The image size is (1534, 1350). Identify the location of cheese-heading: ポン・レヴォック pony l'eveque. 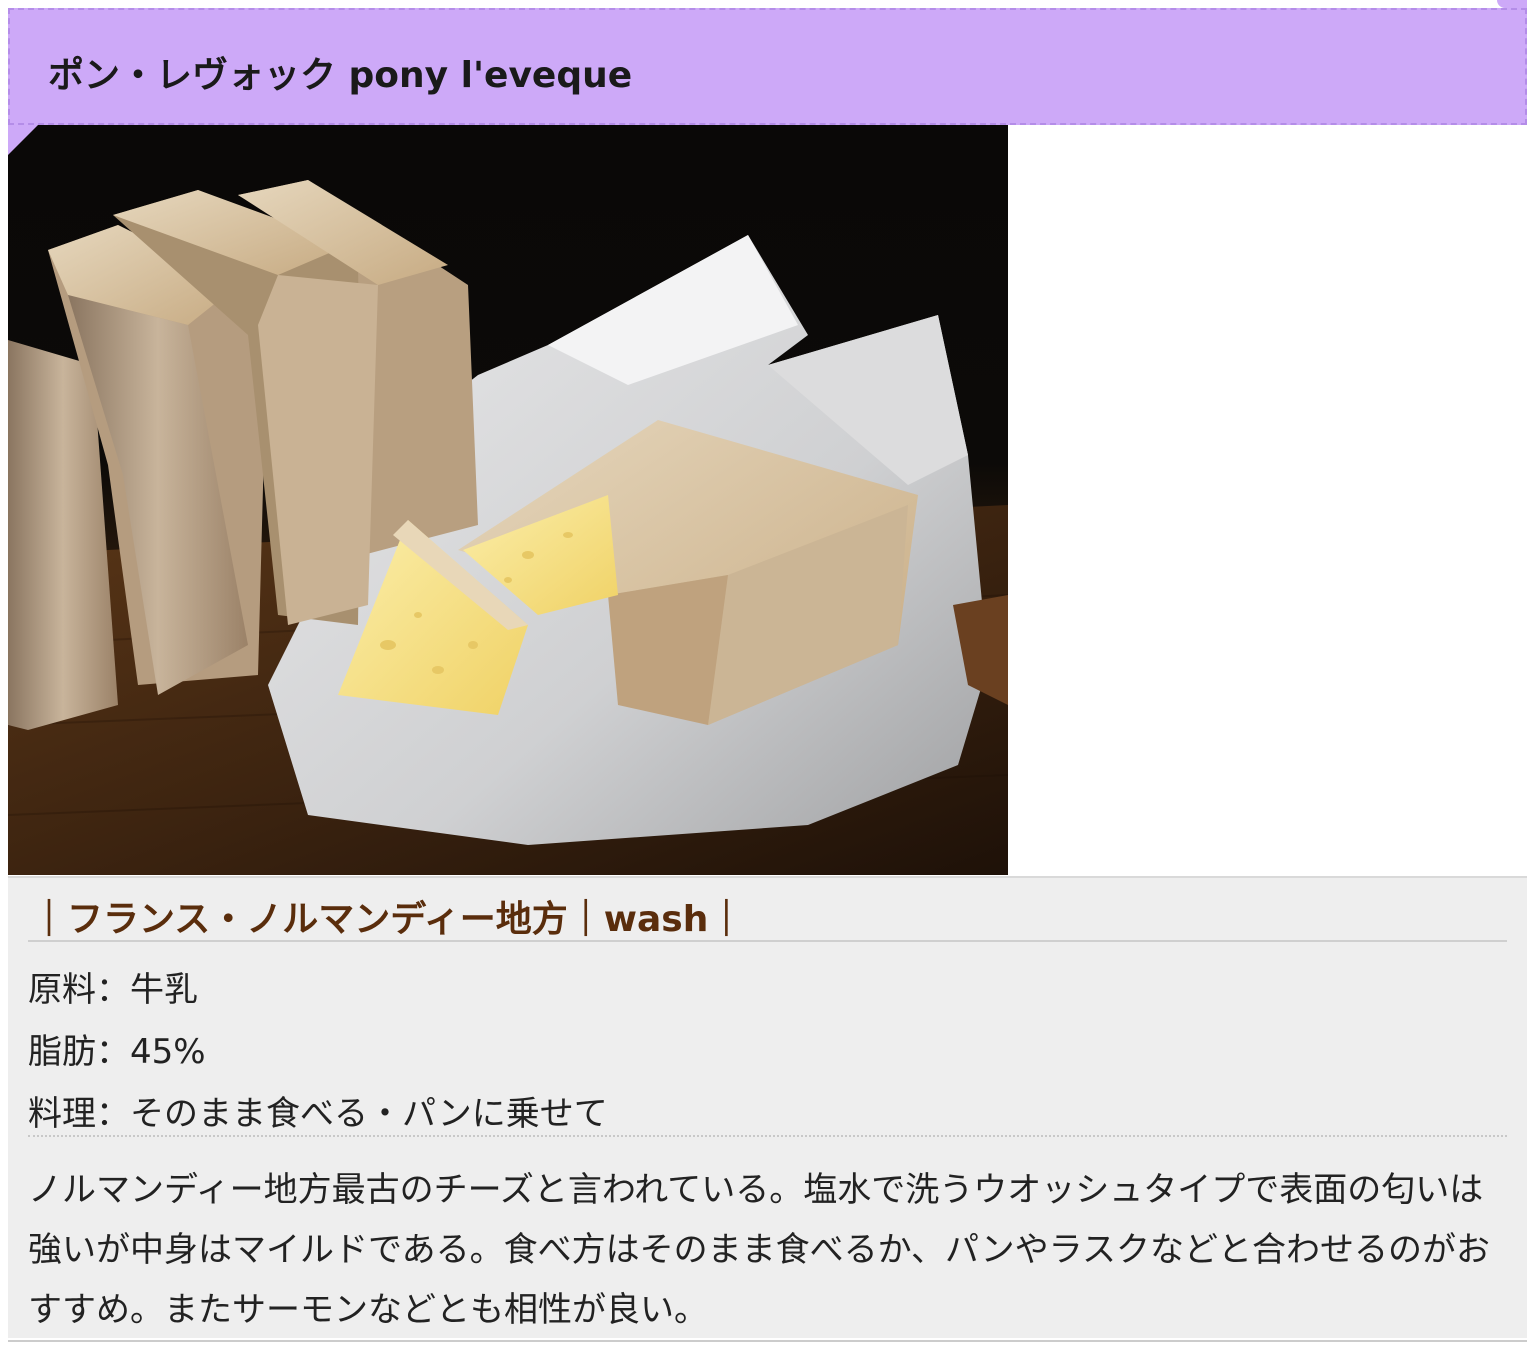
(767, 66).